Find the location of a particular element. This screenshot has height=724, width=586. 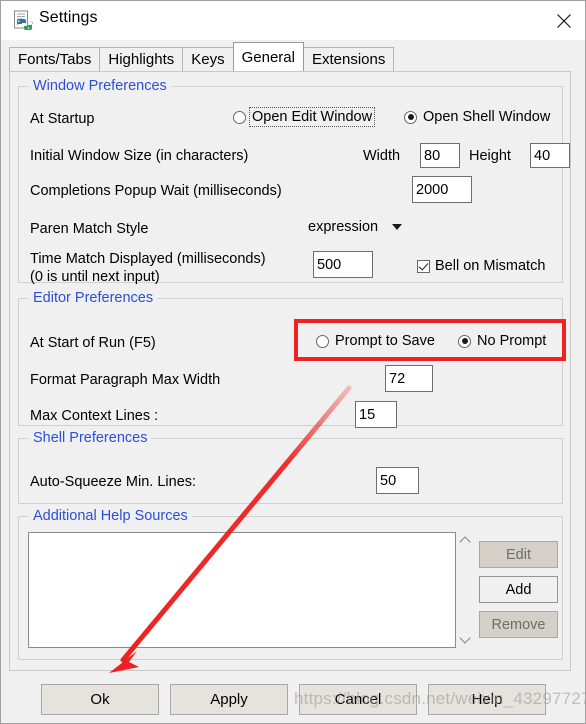

tab-general: General is located at coordinates (268, 56).